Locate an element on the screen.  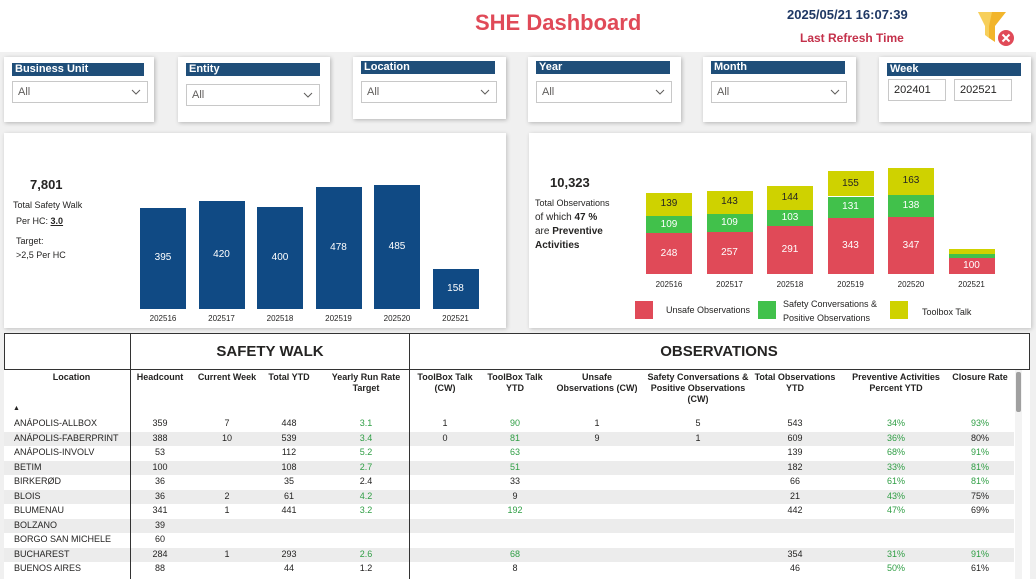
segment-value-label: 155 is located at coordinates (850, 183).